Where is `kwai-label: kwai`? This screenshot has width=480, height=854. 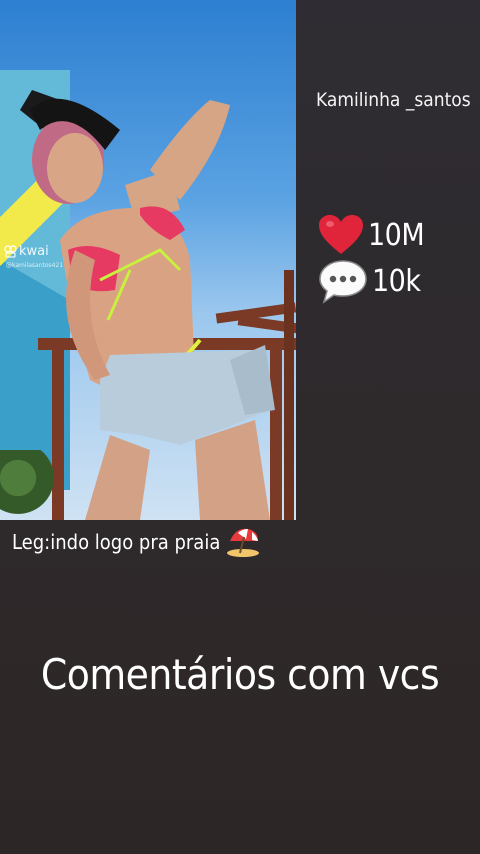 kwai-label: kwai is located at coordinates (34, 251).